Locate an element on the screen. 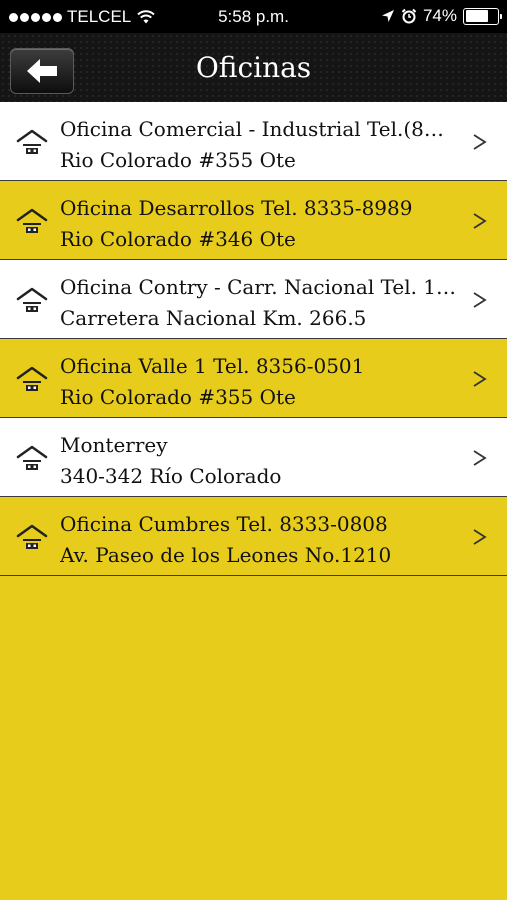  back-arrow-icon is located at coordinates (42, 71).